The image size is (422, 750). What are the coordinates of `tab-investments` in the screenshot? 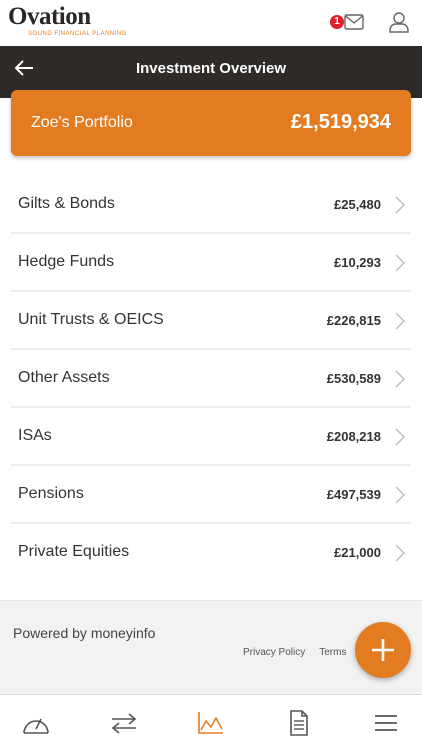 It's located at (211, 723).